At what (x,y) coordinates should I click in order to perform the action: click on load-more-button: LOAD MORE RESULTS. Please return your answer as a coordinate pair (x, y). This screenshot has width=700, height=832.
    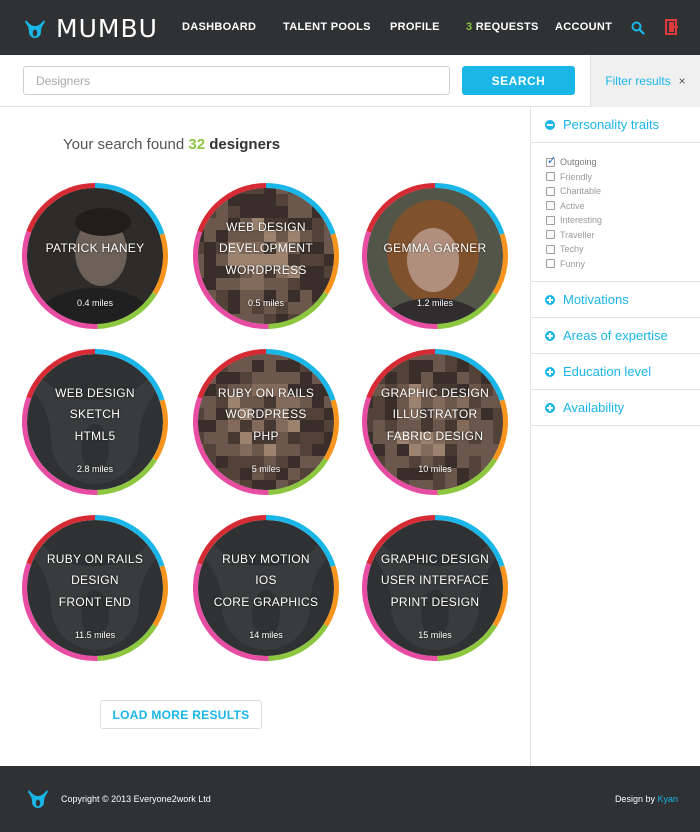
    Looking at the image, I should click on (181, 714).